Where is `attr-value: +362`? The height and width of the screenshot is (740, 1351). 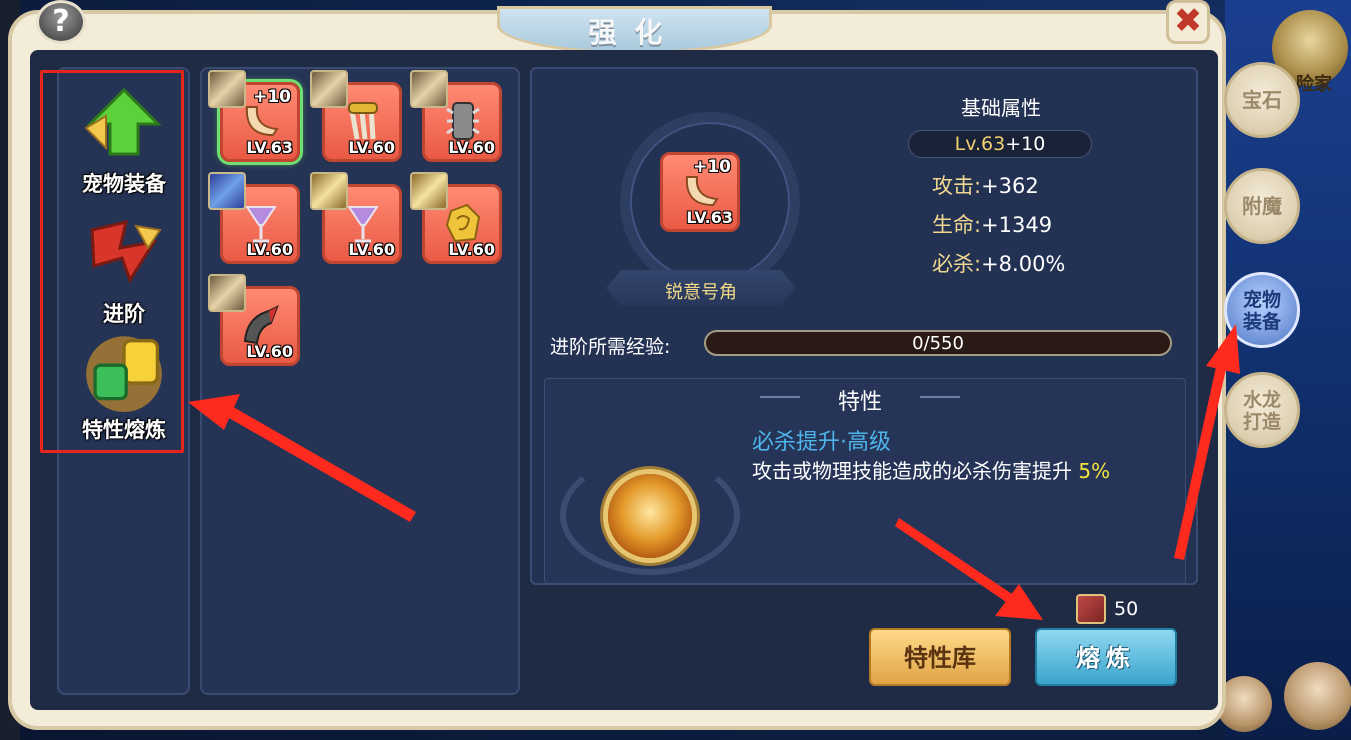 attr-value: +362 is located at coordinates (1010, 186).